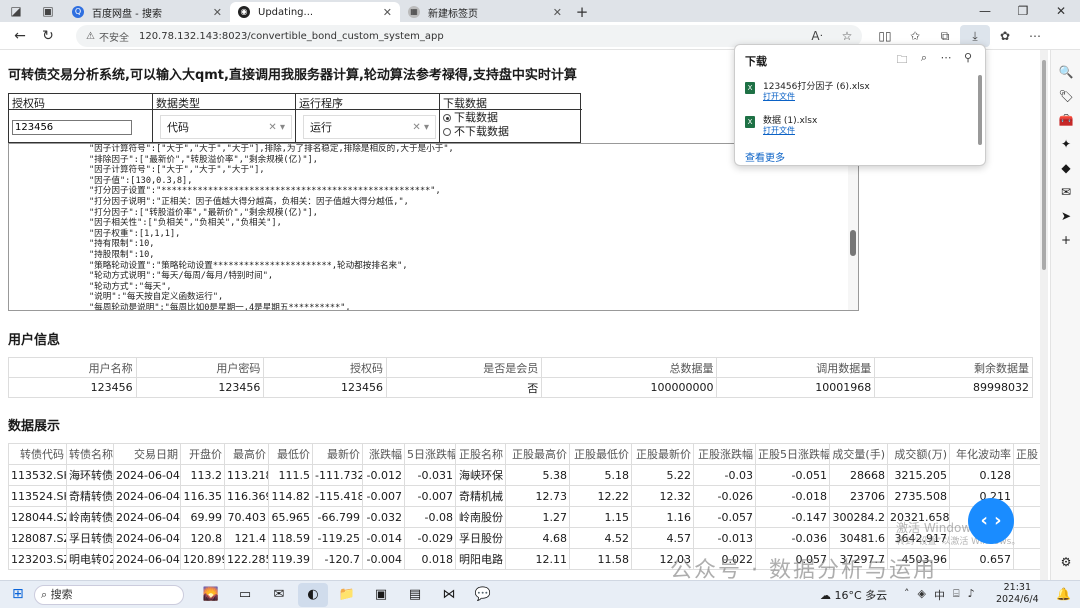 This screenshot has width=1080, height=608. I want to click on tab-updating: ◉ Updating... ✕, so click(315, 12).